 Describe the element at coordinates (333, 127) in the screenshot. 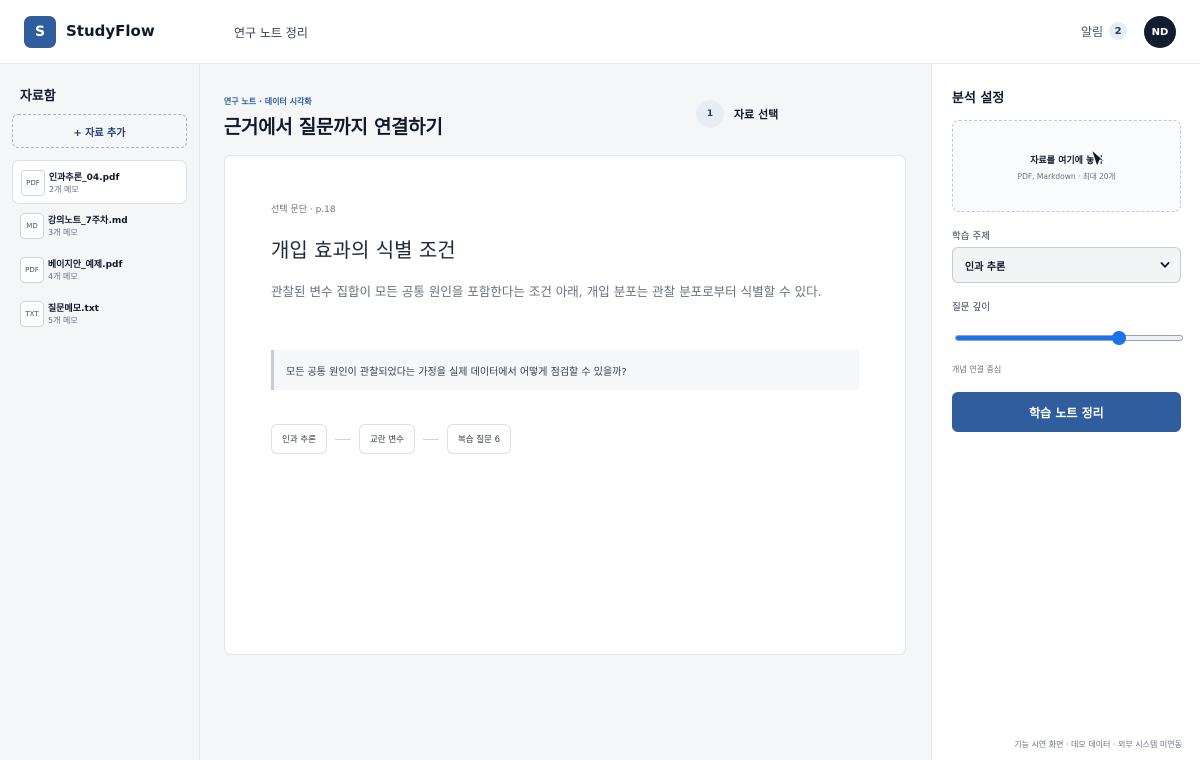

I see `page-title: 근거에서 질문까지 연결하기` at that location.